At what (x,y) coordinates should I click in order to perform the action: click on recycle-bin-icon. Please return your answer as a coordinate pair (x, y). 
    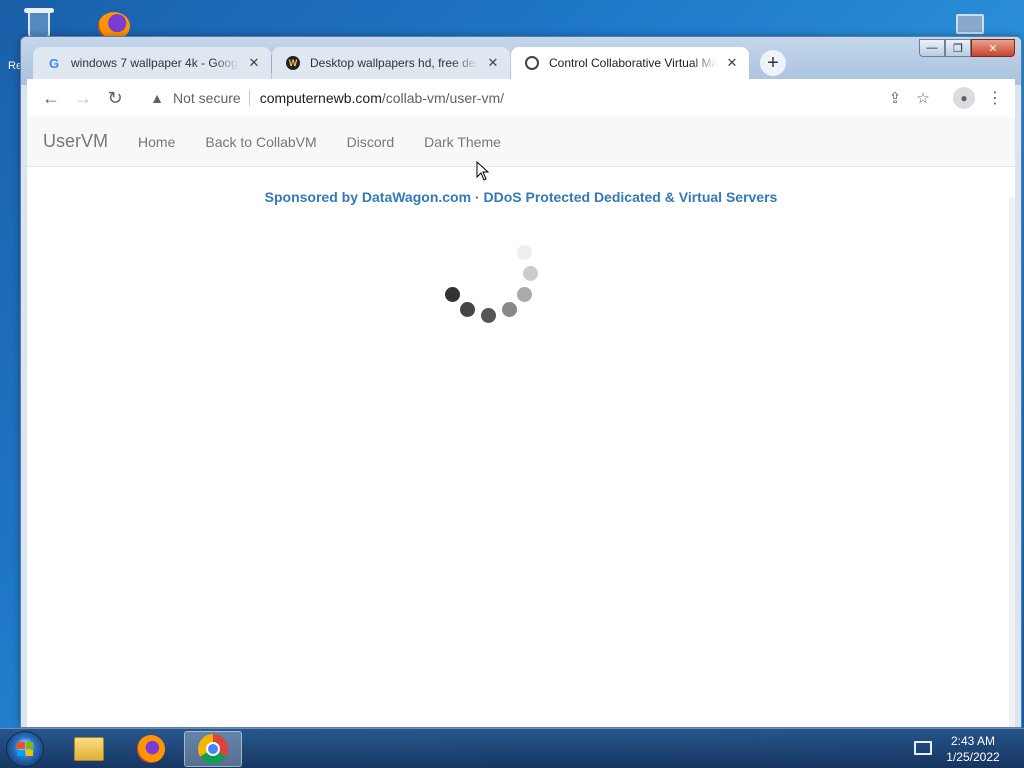
    Looking at the image, I should click on (39, 22).